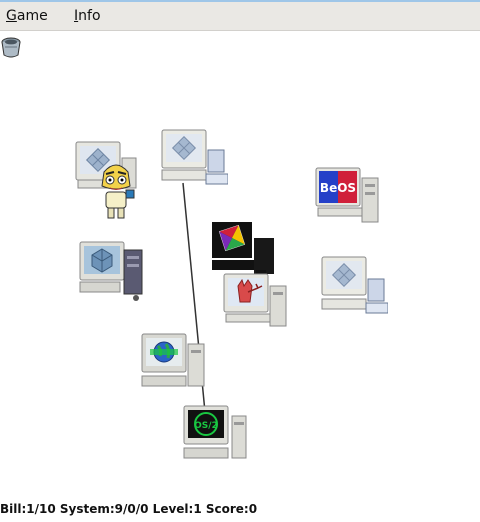  I want to click on bill-character-icon, so click(116, 191).